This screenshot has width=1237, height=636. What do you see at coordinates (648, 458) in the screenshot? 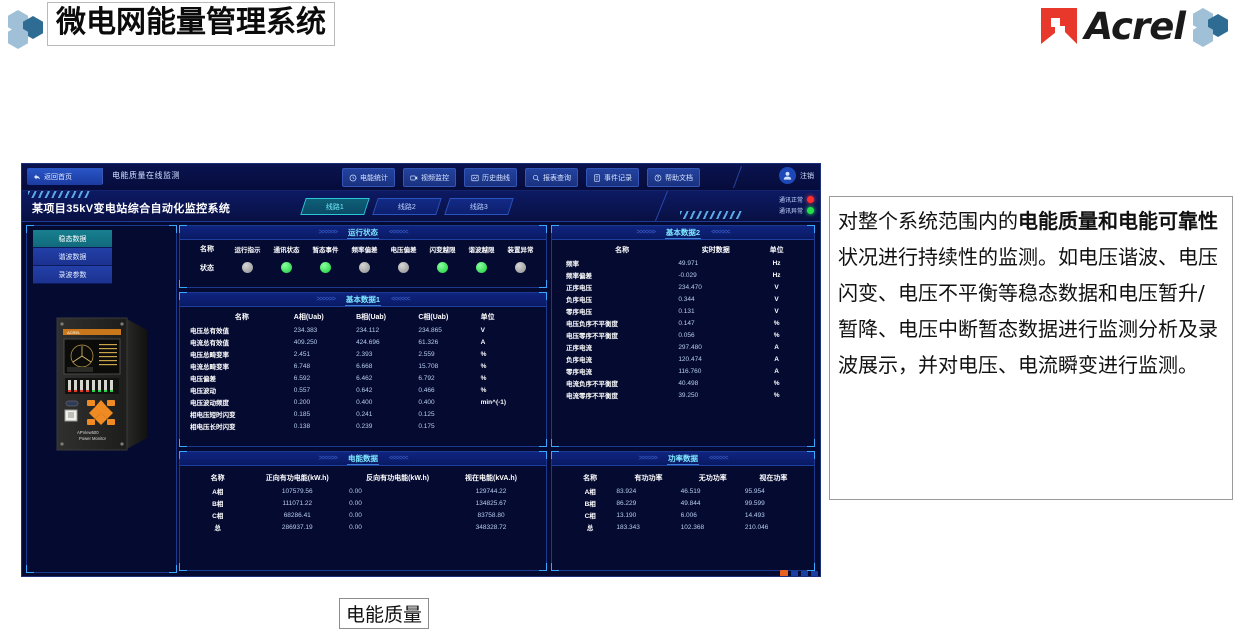
I see `arrow-decoration-left: >>>>>>` at bounding box center [648, 458].